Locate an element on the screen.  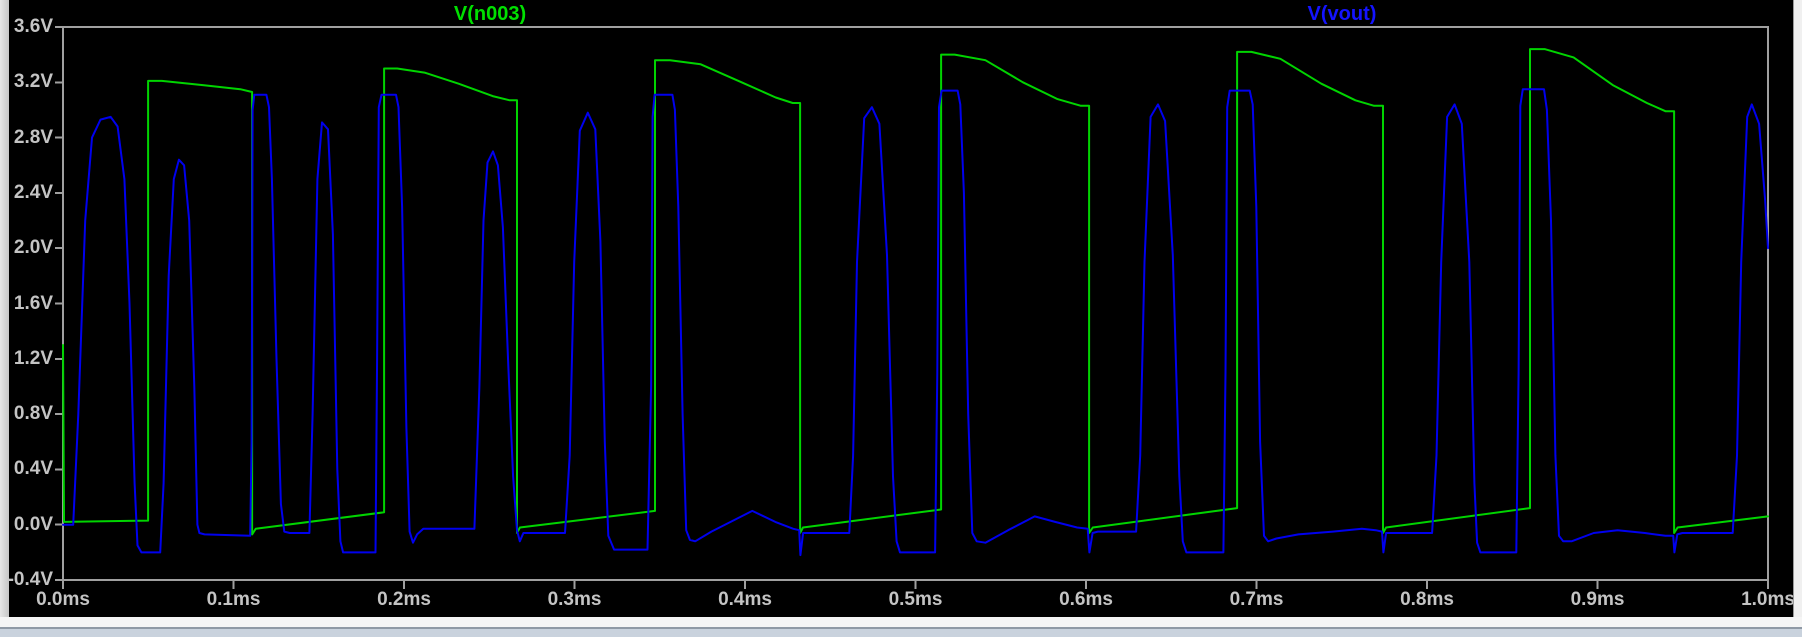
x-tick-label: 0.7ms is located at coordinates (1256, 599).